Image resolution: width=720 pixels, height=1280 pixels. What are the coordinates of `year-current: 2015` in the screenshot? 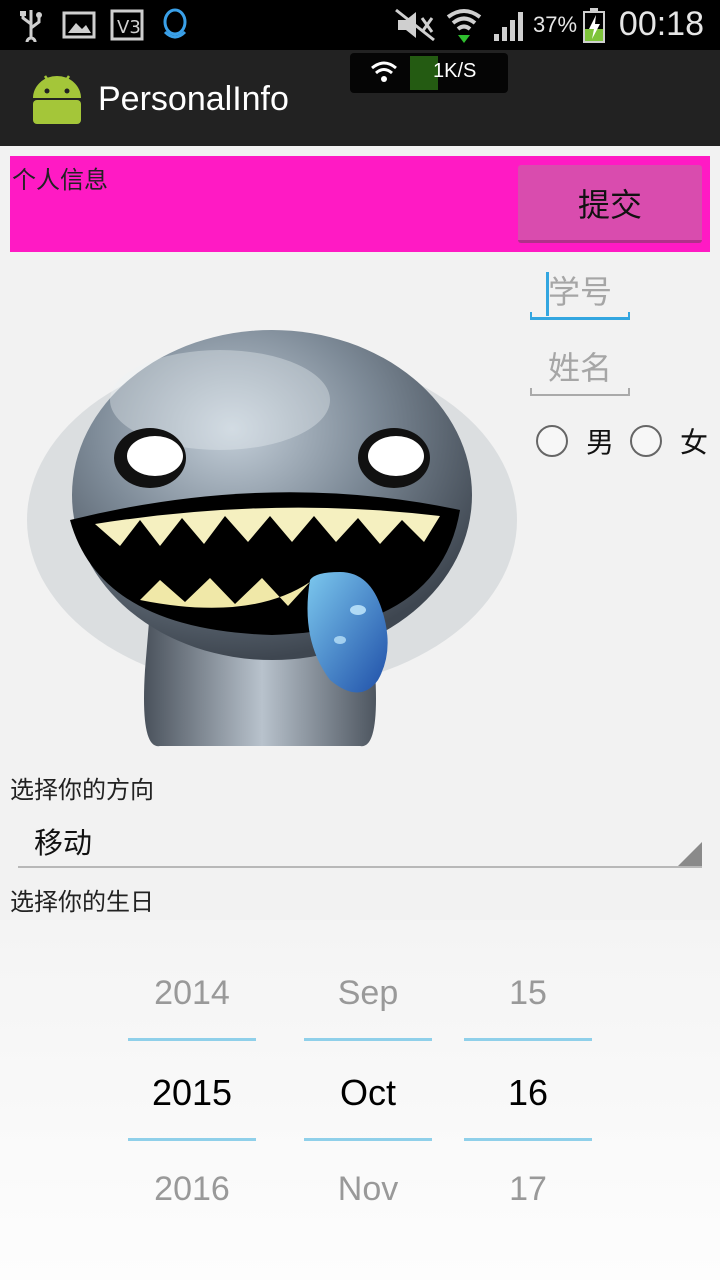 It's located at (192, 1093).